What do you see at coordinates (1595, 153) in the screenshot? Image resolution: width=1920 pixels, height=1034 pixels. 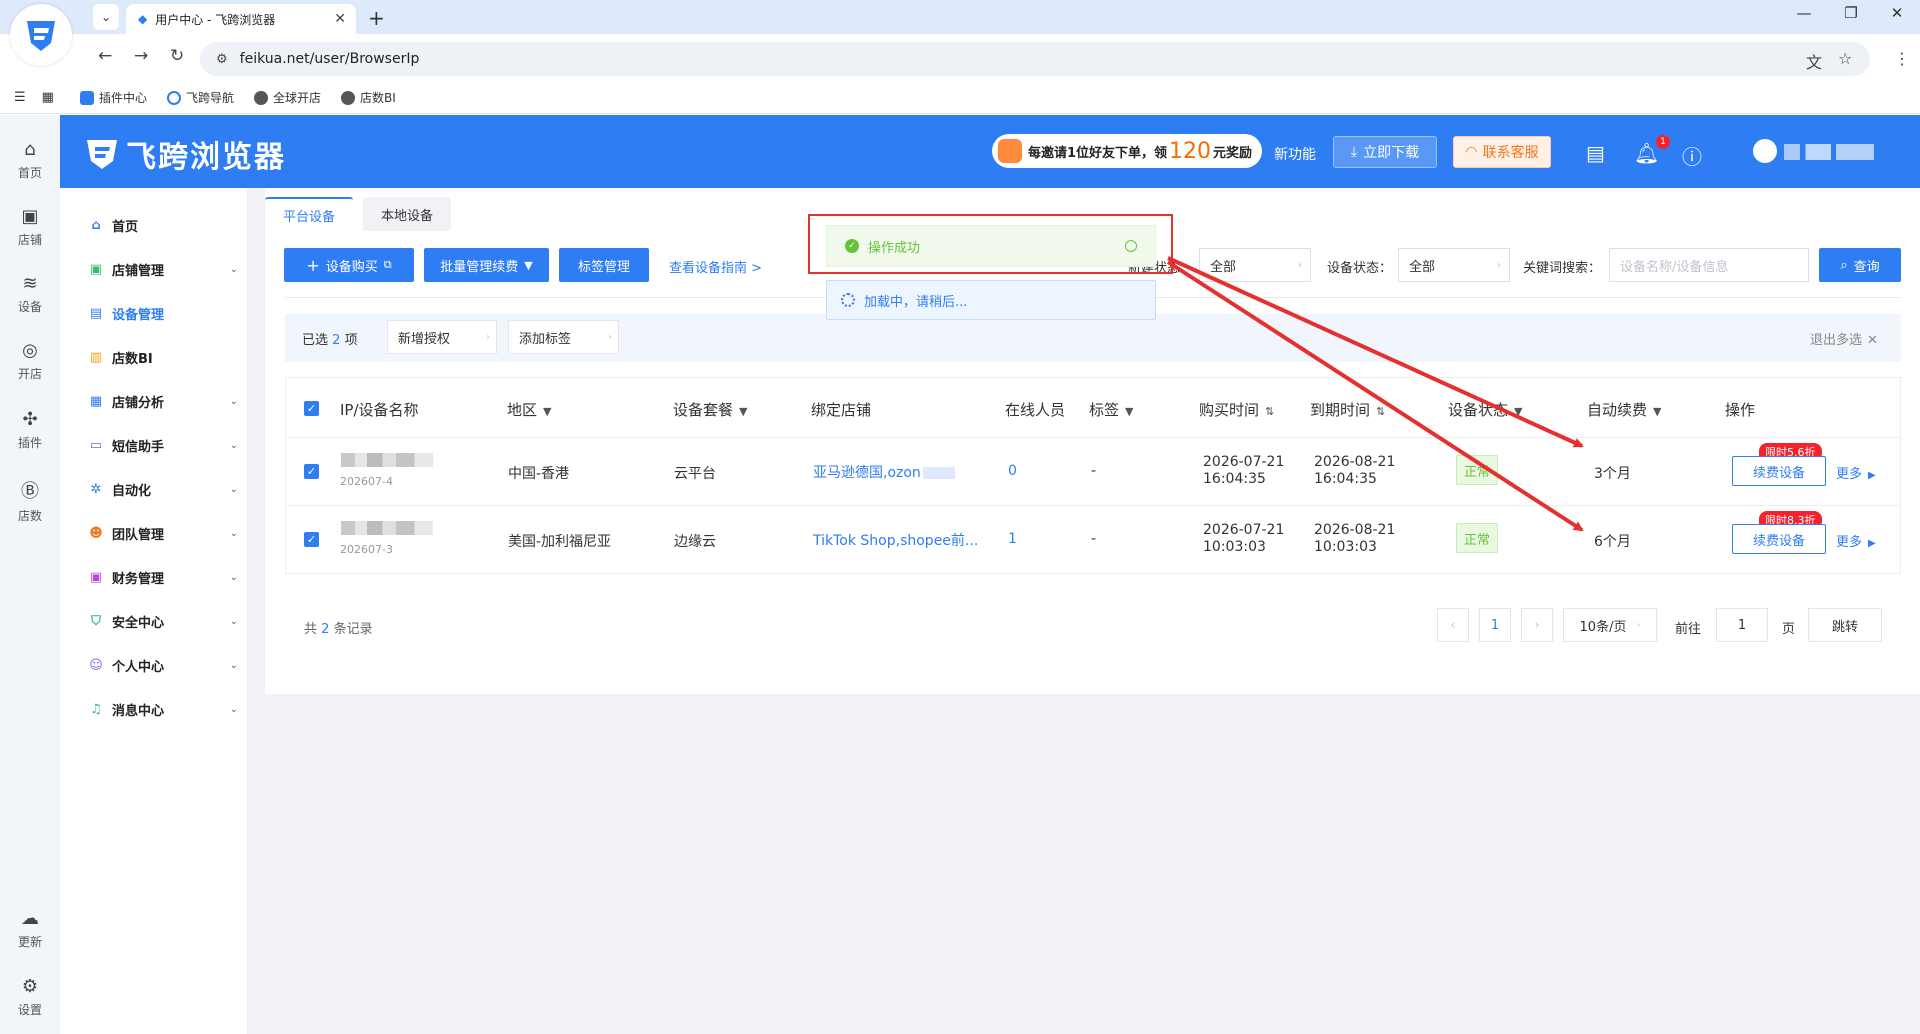 I see `document-icon: ▤` at bounding box center [1595, 153].